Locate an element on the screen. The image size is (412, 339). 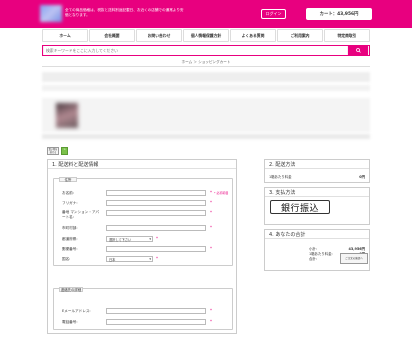
total-panel-title: 4. あなたの合計 is located at coordinates (317, 234).